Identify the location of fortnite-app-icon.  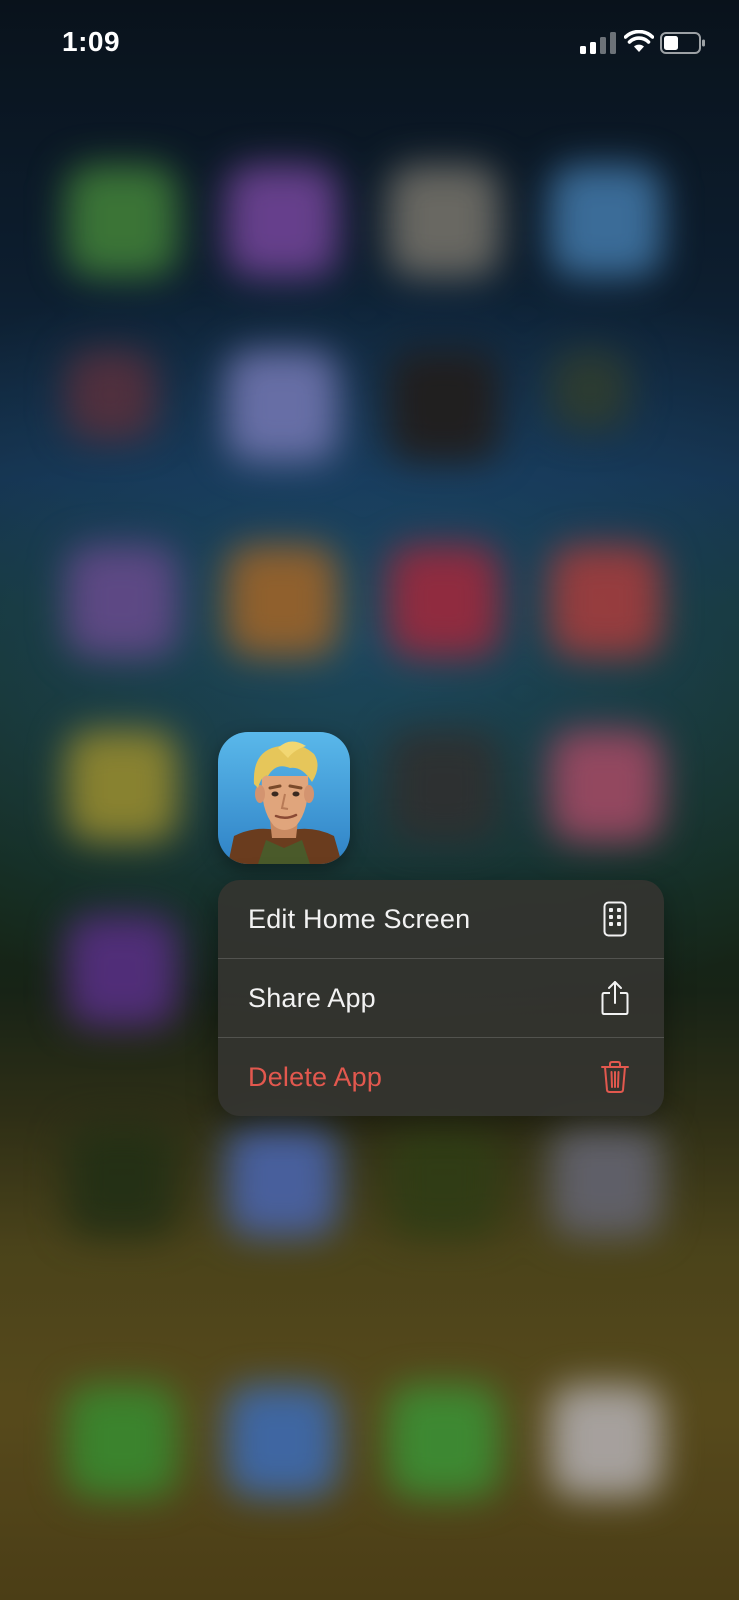
(284, 798).